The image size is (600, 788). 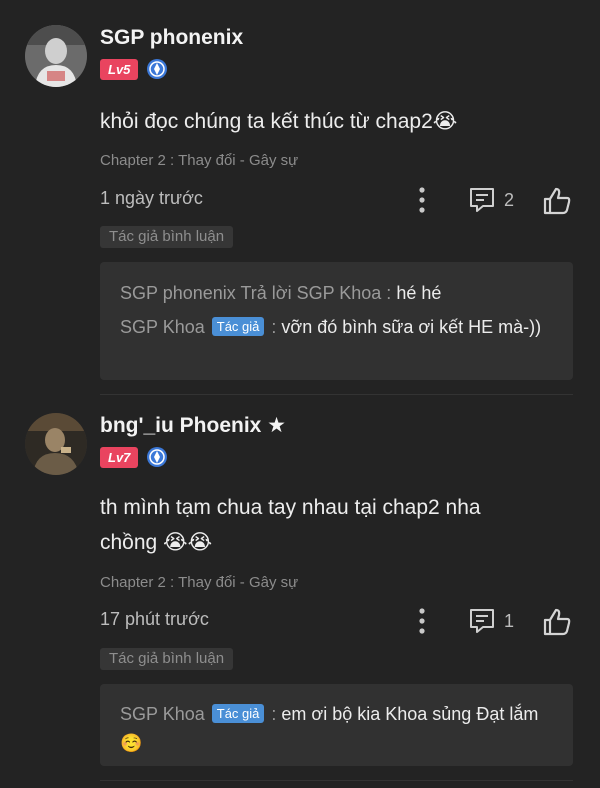 I want to click on reply-button: 1, so click(x=491, y=621).